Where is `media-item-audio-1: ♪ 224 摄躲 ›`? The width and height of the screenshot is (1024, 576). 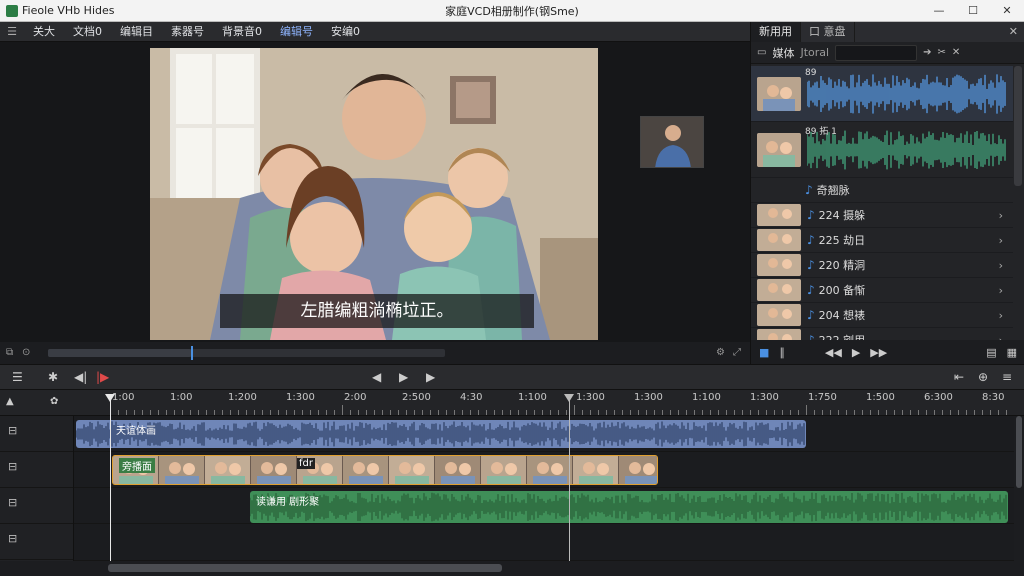 media-item-audio-1: ♪ 224 摄躲 › is located at coordinates (882, 215).